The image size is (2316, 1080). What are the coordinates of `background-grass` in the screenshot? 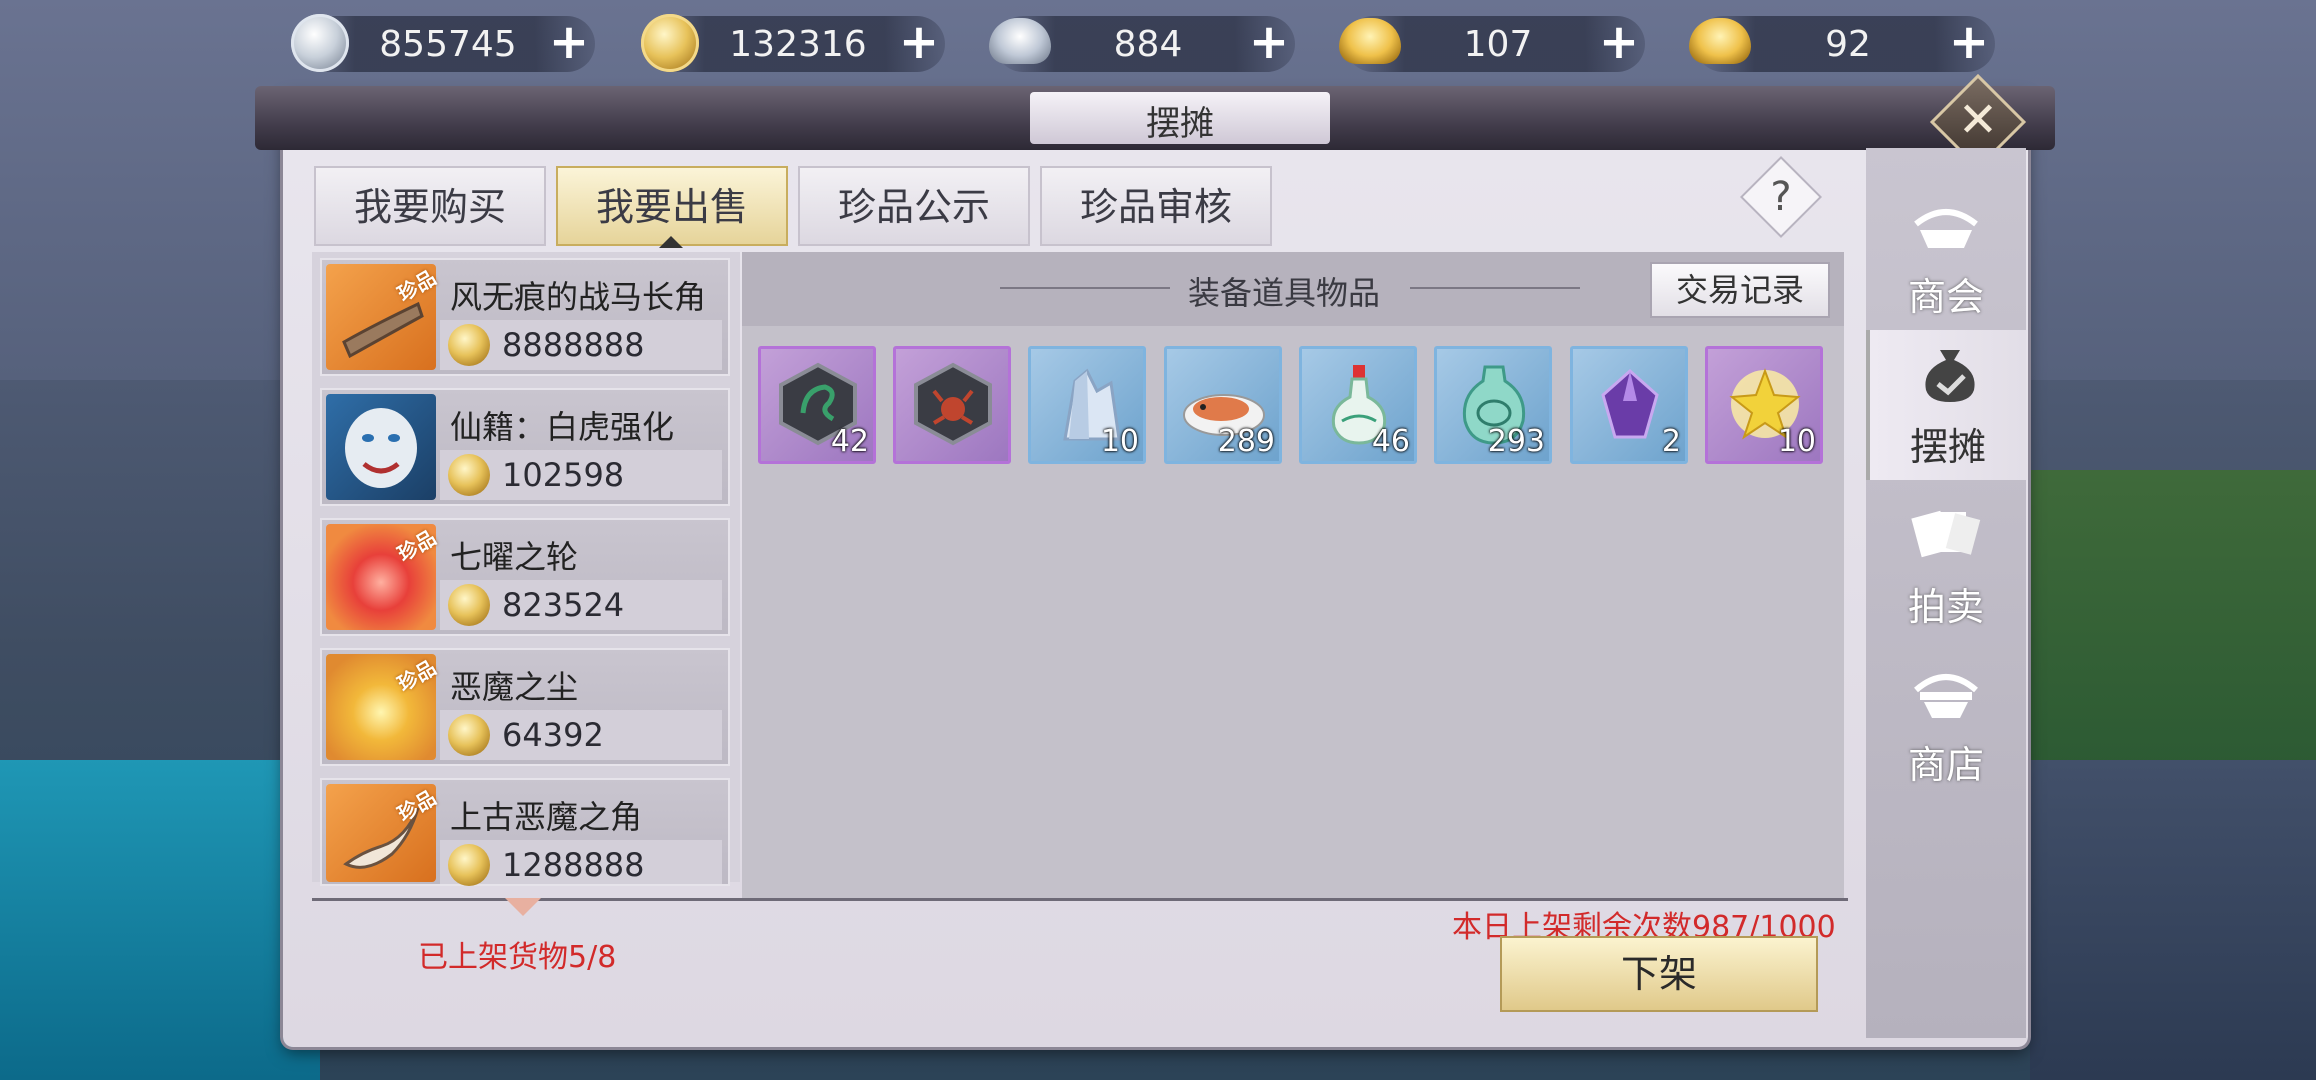 It's located at (2173, 620).